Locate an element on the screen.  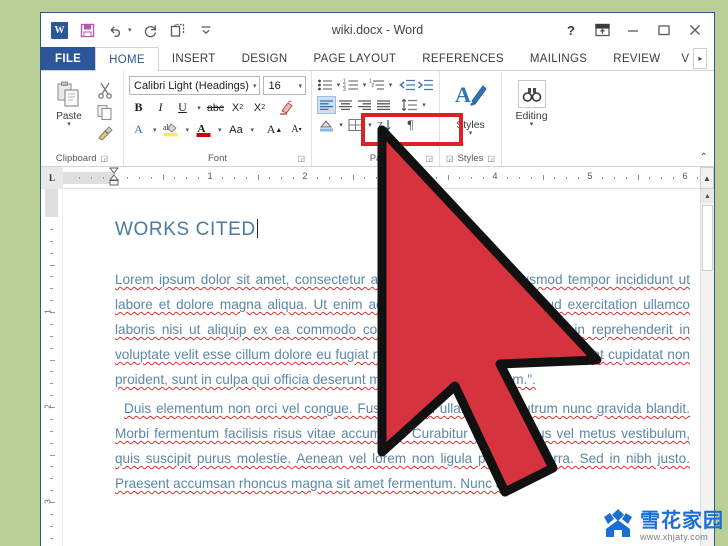
tab-mailings: MAILINGS is located at coordinates (558, 58).